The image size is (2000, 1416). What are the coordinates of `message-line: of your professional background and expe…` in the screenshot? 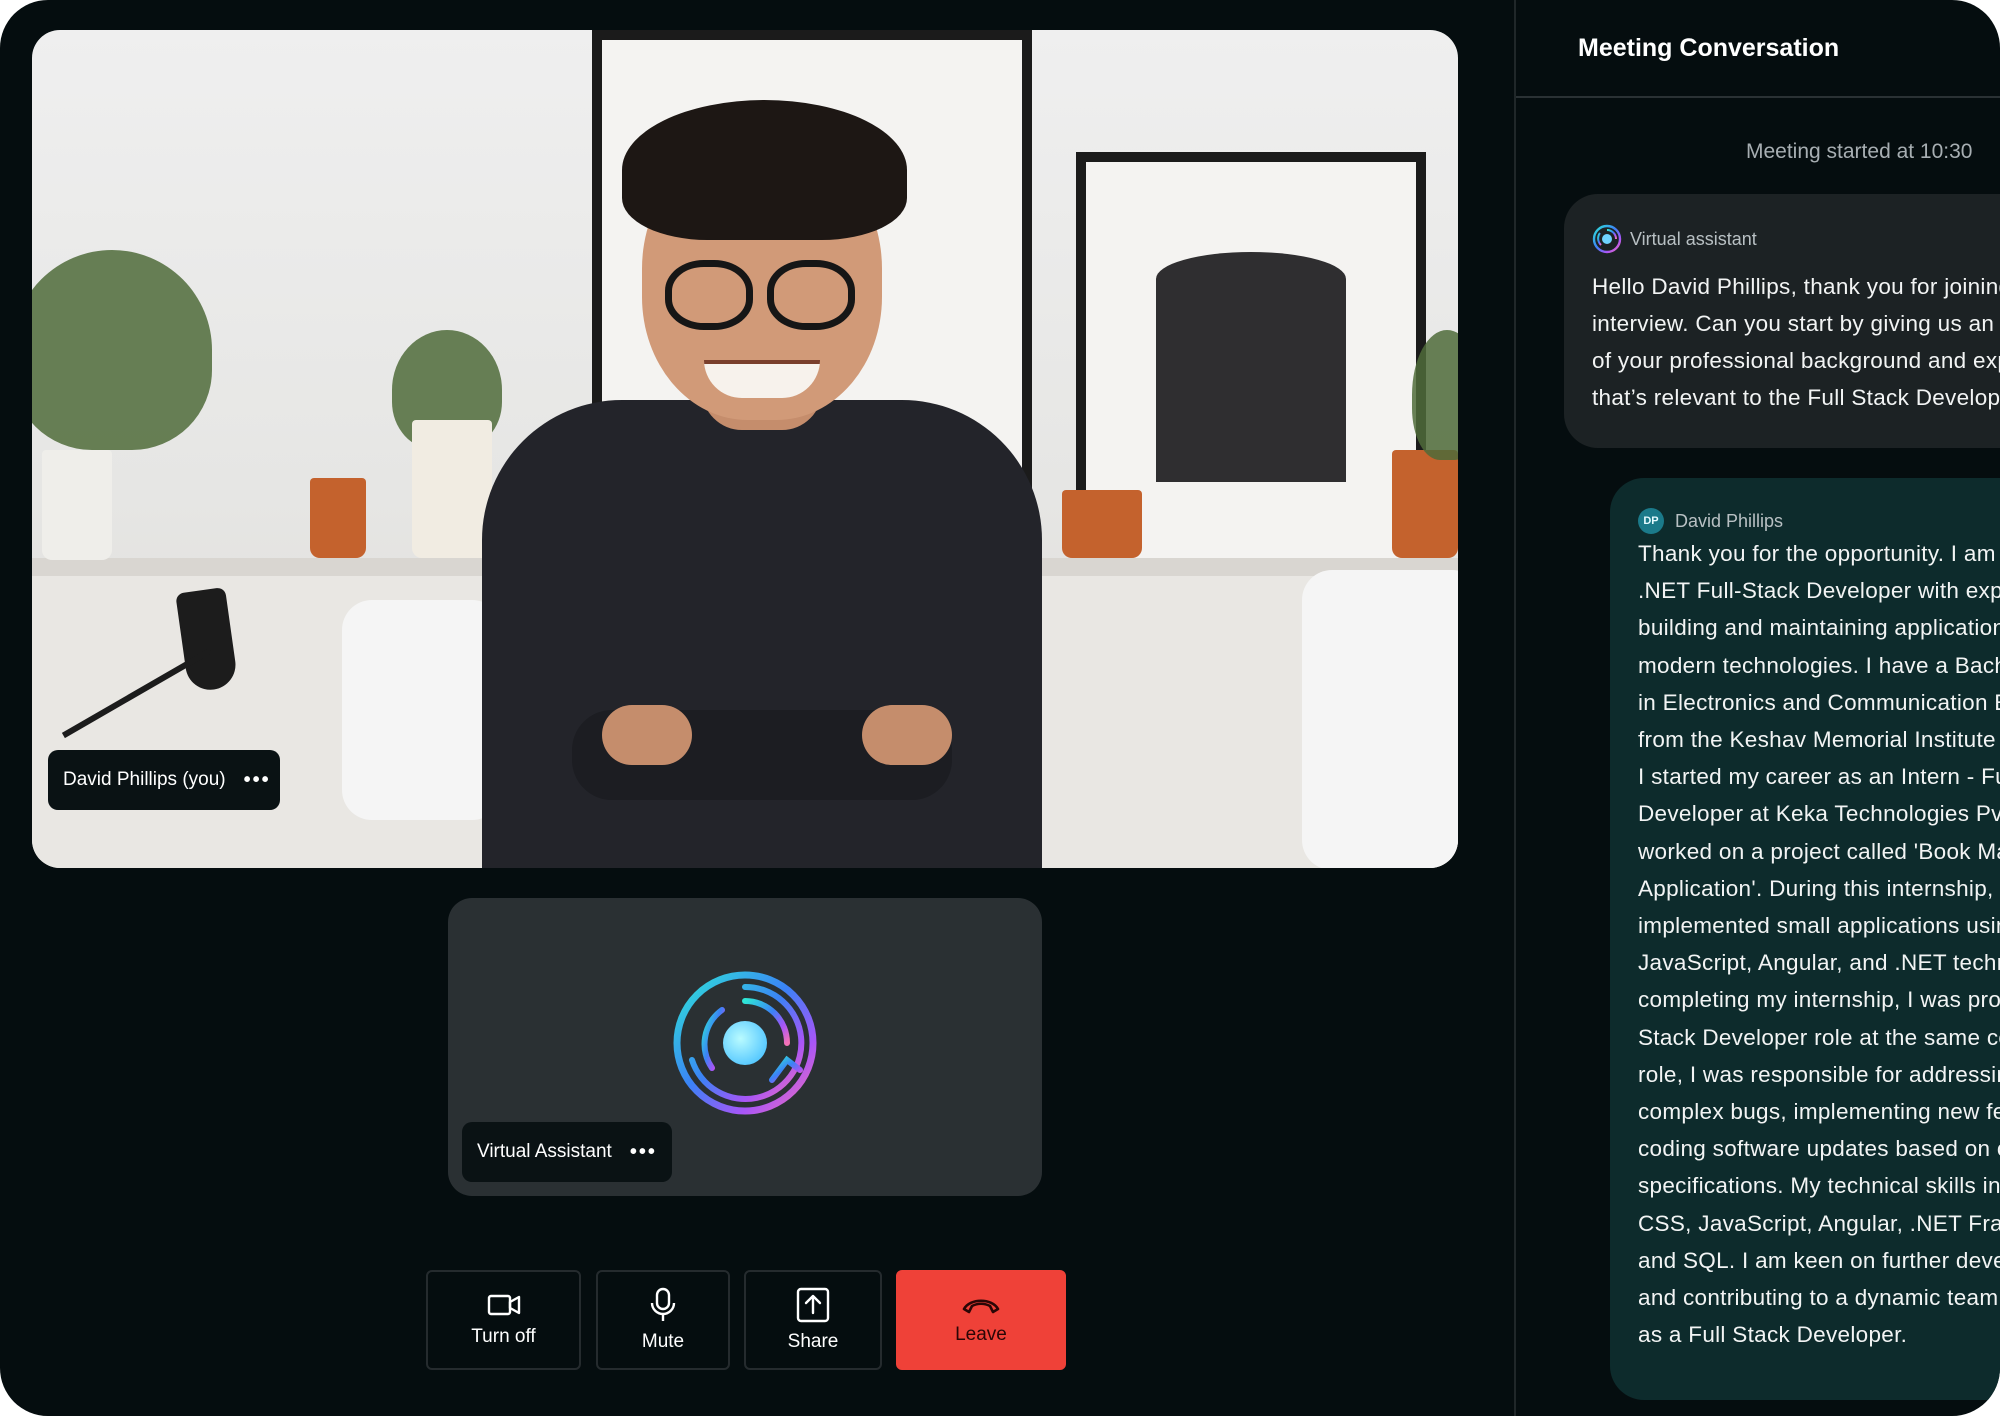 It's located at (1796, 360).